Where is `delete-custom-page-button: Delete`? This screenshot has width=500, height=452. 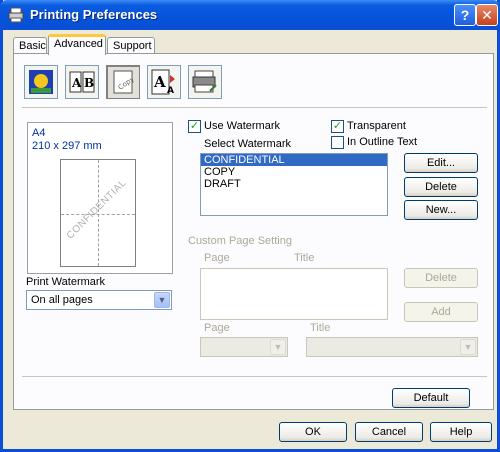 delete-custom-page-button: Delete is located at coordinates (441, 278).